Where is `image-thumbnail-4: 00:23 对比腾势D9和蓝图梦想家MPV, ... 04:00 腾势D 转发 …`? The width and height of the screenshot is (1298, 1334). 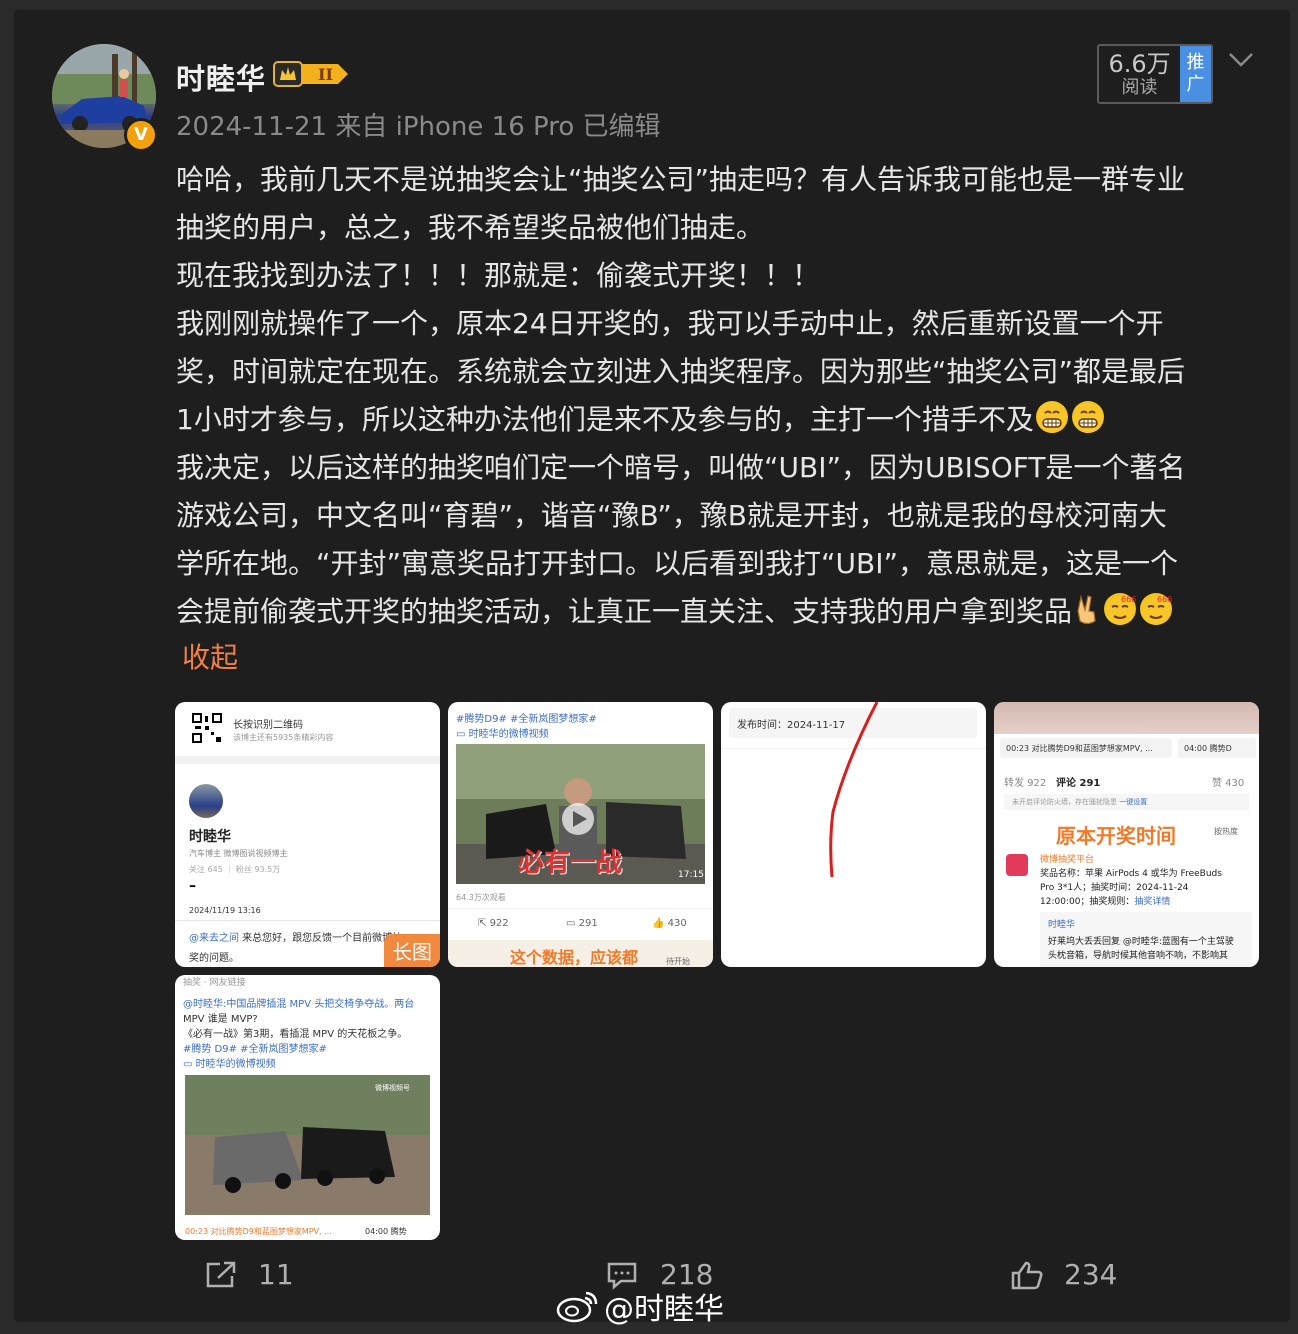
image-thumbnail-4: 00:23 对比腾势D9和蓝图梦想家MPV, ... 04:00 腾势D 转发 … is located at coordinates (1126, 834).